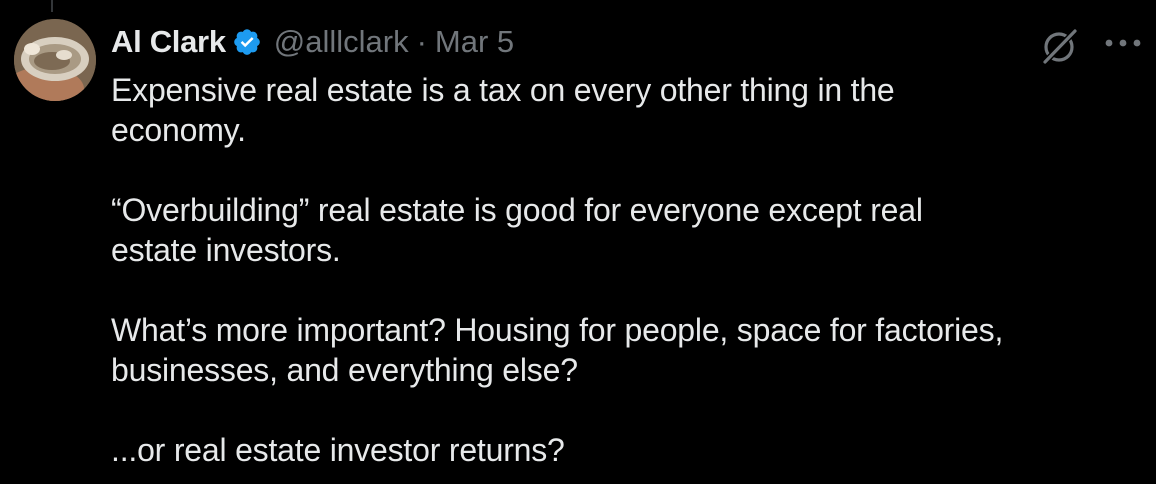  Describe the element at coordinates (344, 370) in the screenshot. I see `tweet-line: businesses, and everything else?` at that location.